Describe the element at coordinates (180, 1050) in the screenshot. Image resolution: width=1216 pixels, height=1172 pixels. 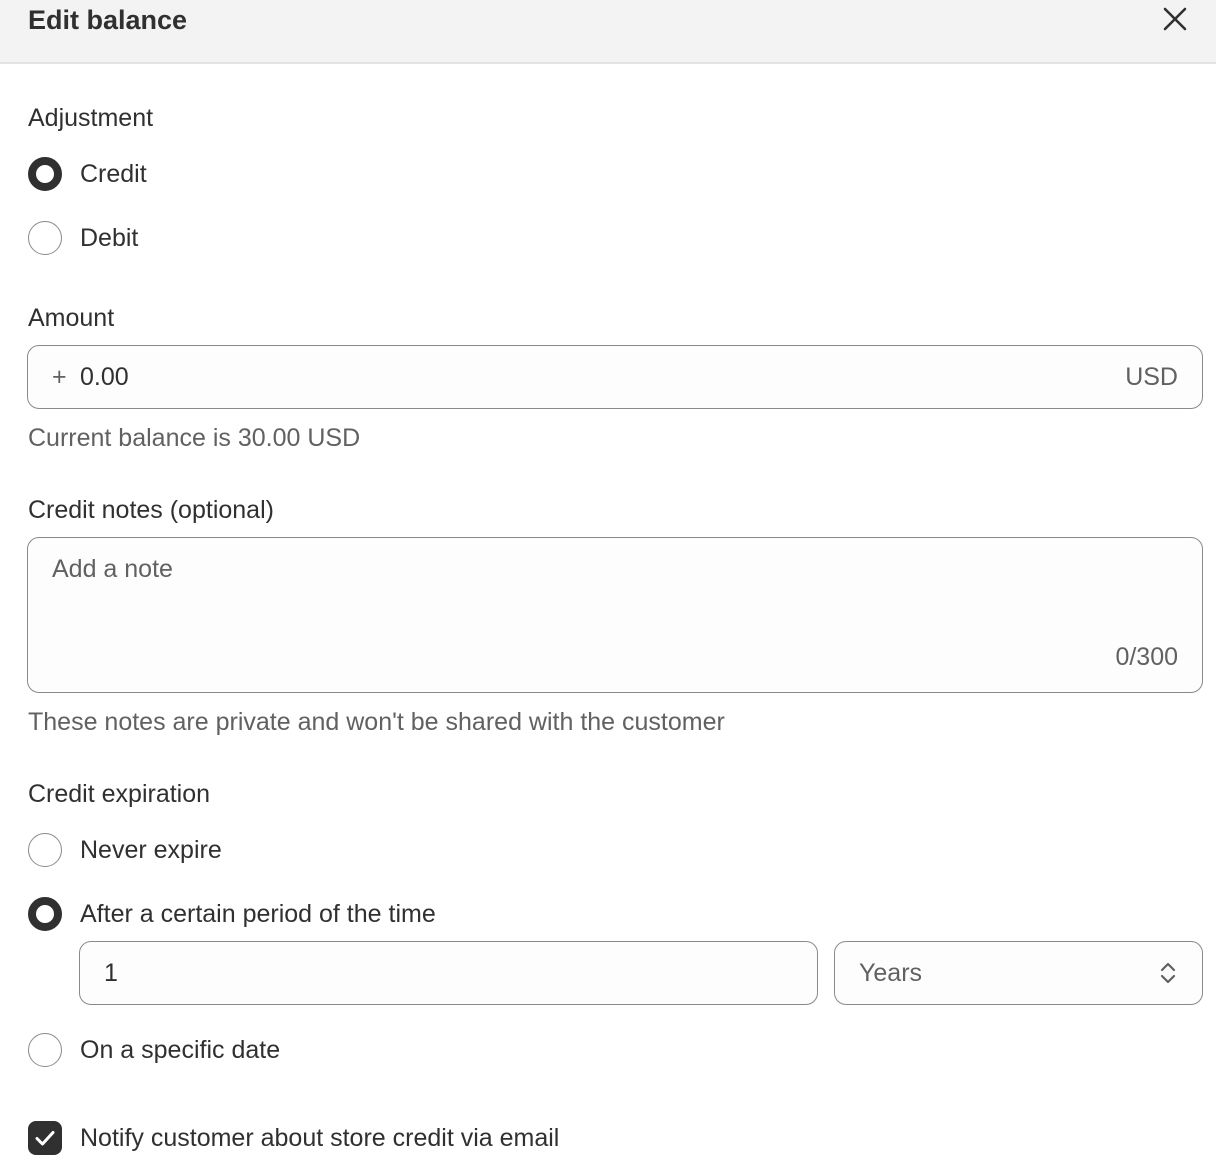
I see `radio-specific-date-label: On a specific date` at that location.